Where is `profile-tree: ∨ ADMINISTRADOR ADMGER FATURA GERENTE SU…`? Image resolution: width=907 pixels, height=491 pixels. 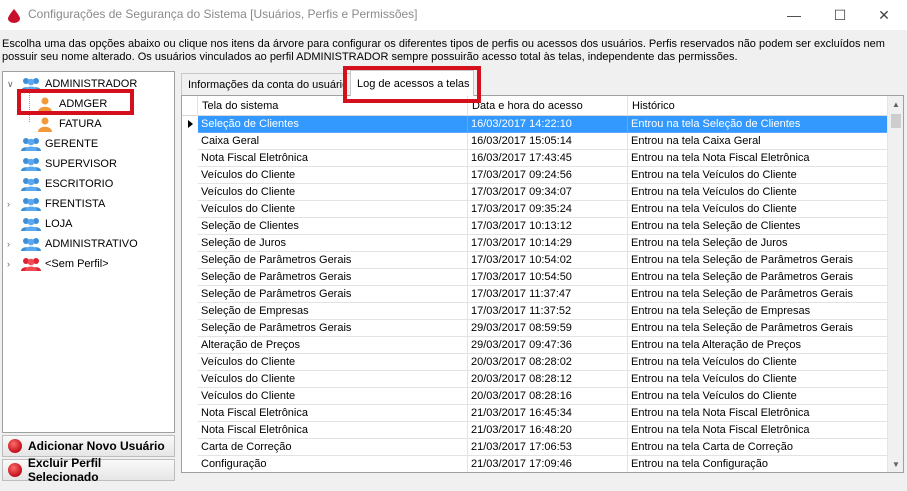 profile-tree: ∨ ADMINISTRADOR ADMGER FATURA GERENTE SU… is located at coordinates (88, 252).